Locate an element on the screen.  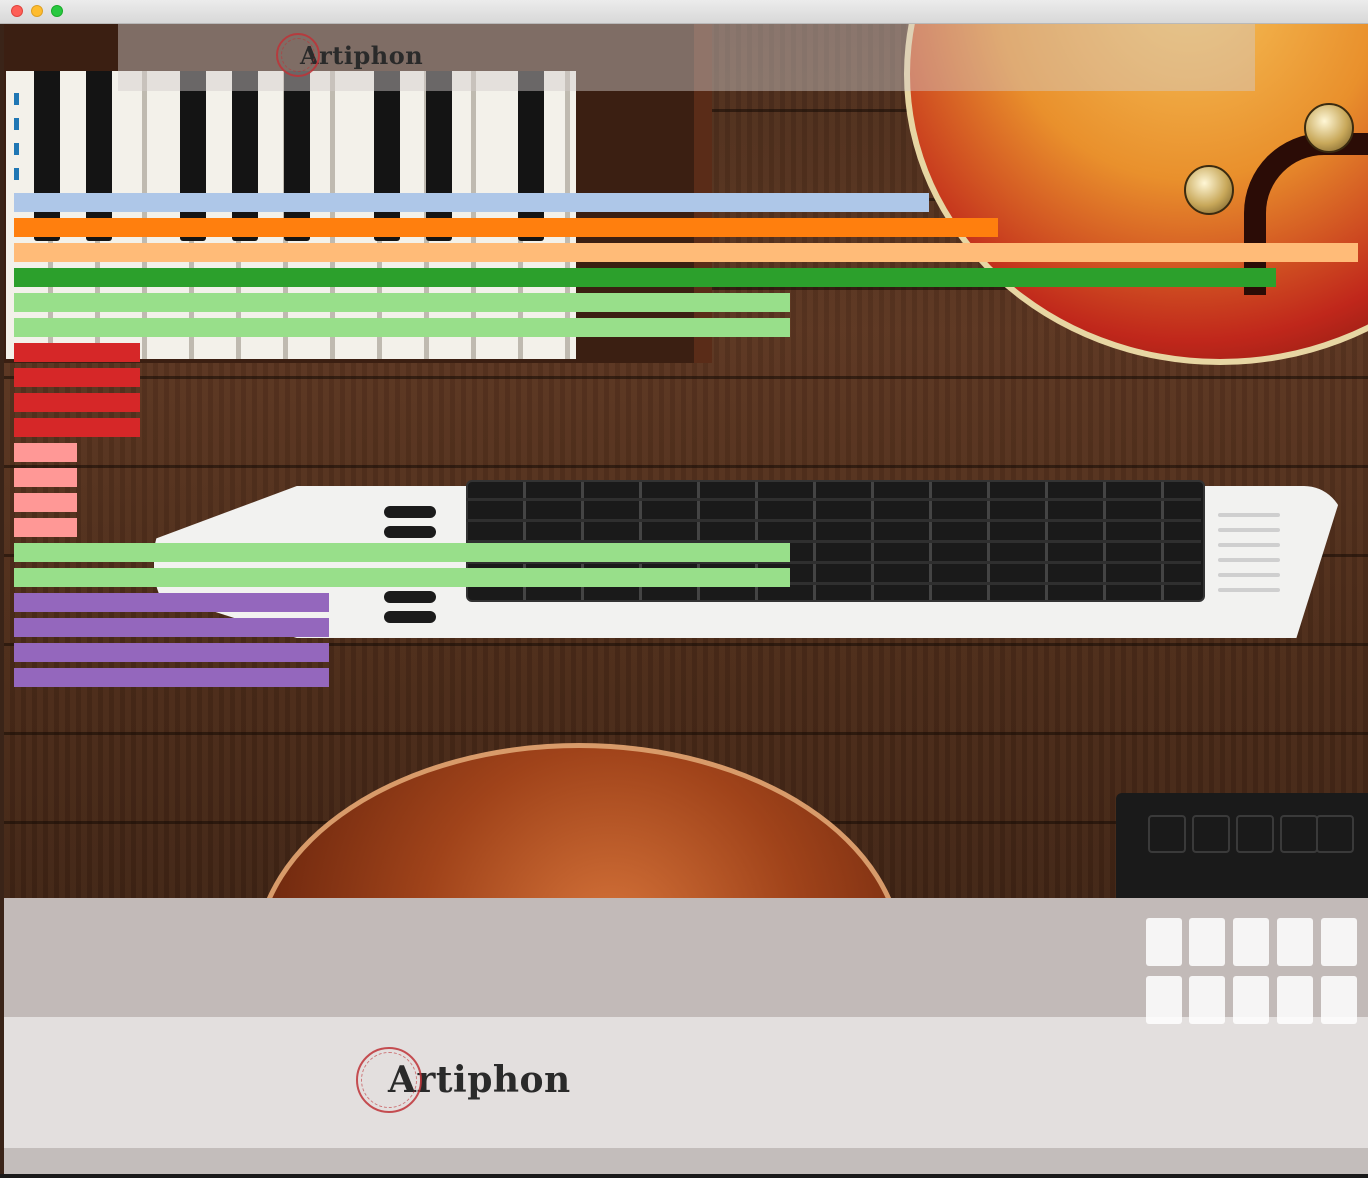
header-logo: Artiphon is located at coordinates (349, 55).